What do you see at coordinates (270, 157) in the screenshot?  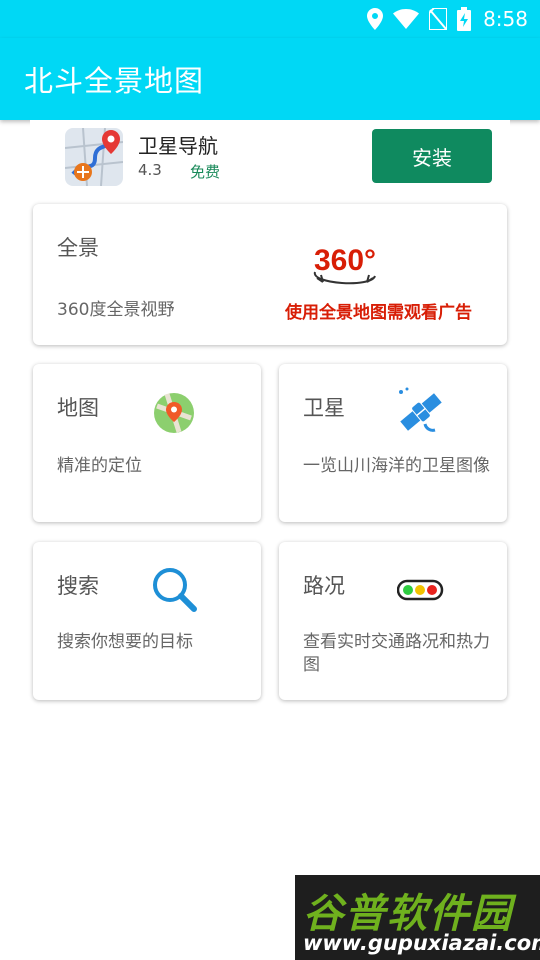 I see `ad-banner: 卫星导航 4.3 免费 安装` at bounding box center [270, 157].